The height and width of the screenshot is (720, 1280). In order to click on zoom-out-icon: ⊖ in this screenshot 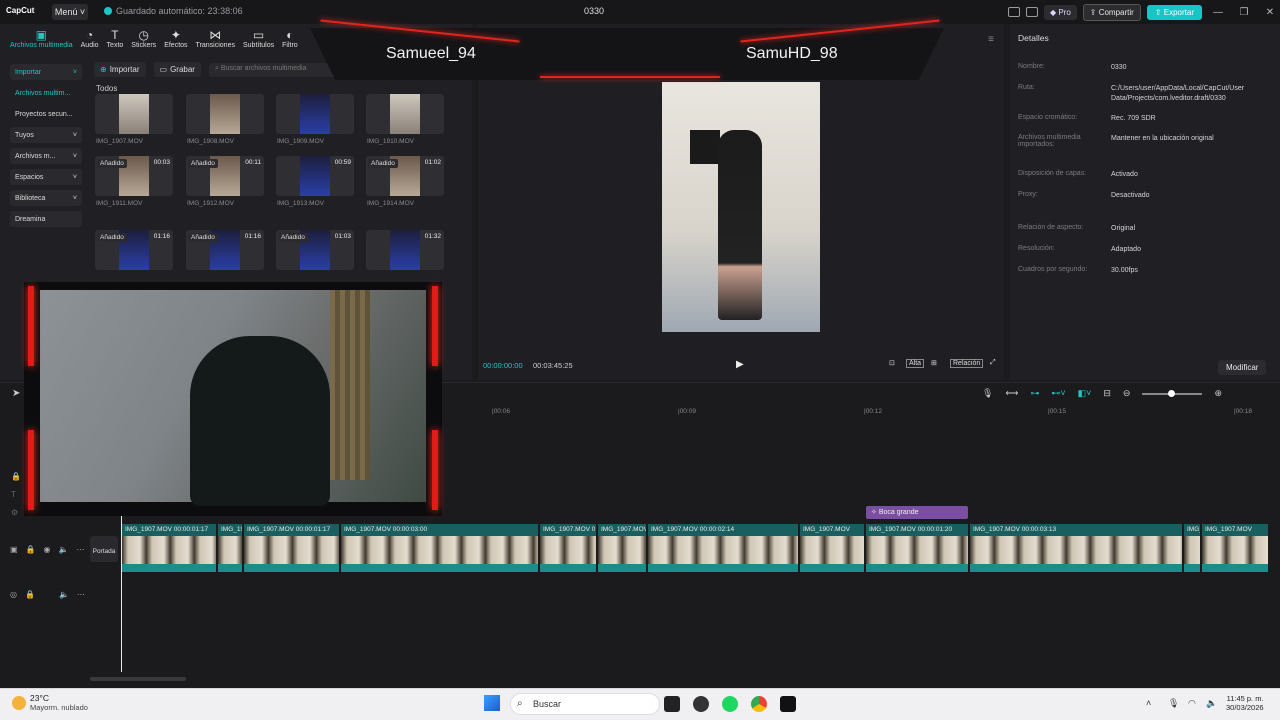, I will do `click(1127, 393)`.